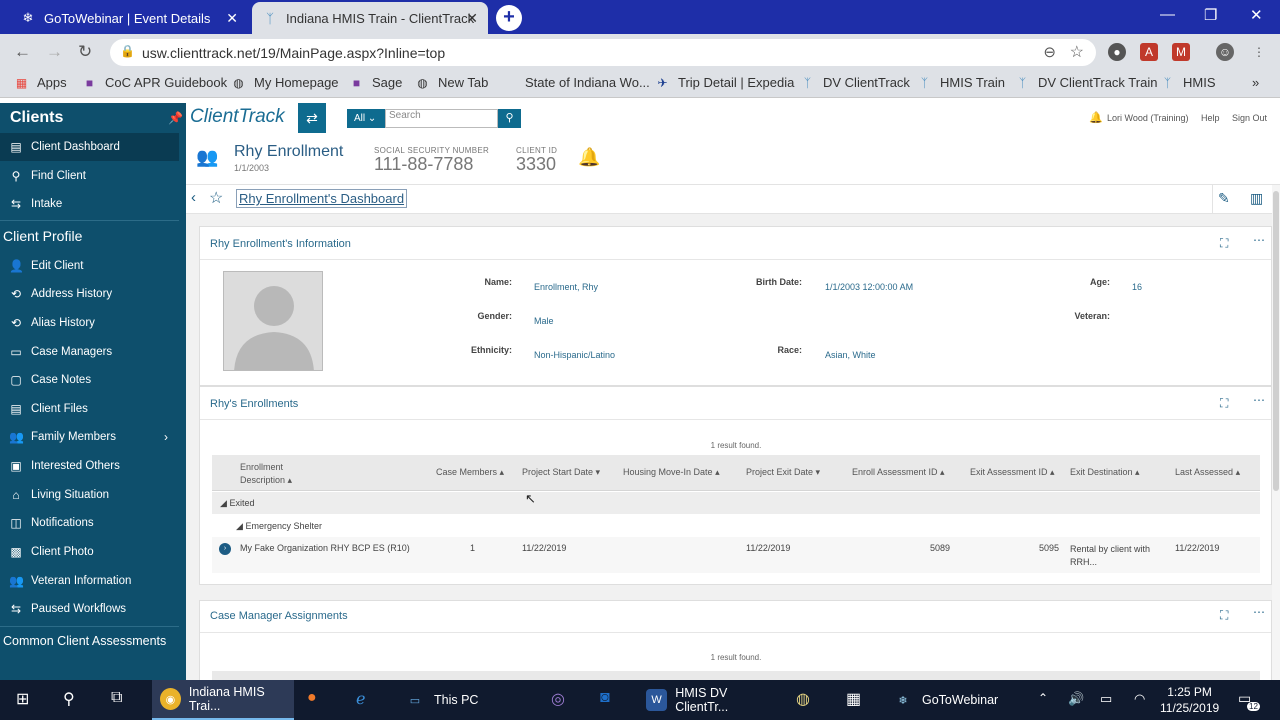 The height and width of the screenshot is (720, 1280). What do you see at coordinates (89, 204) in the screenshot?
I see `sidebar-item-intake: ⇆ Intake` at bounding box center [89, 204].